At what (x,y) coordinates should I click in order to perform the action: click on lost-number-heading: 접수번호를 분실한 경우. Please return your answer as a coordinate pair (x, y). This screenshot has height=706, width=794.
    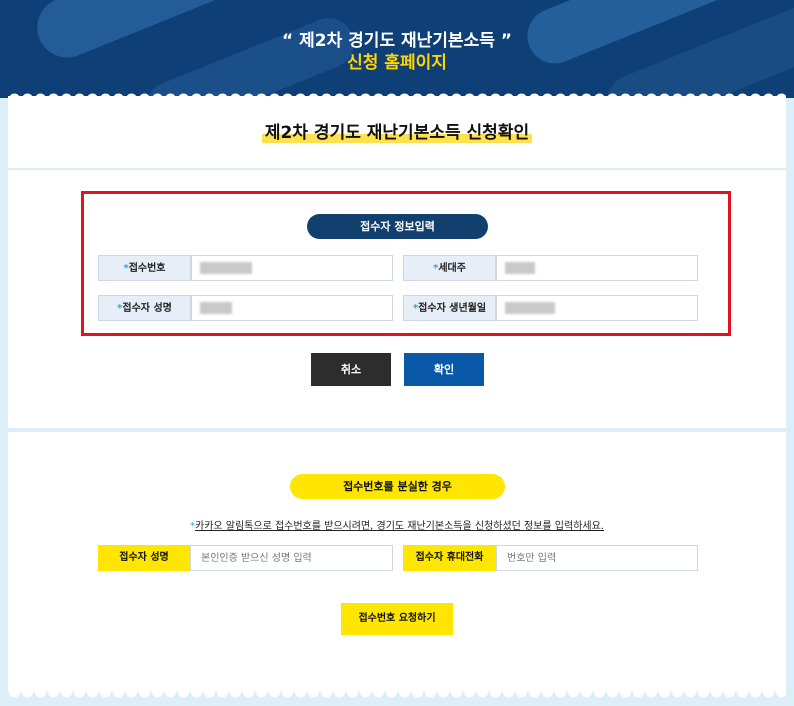
    Looking at the image, I should click on (397, 486).